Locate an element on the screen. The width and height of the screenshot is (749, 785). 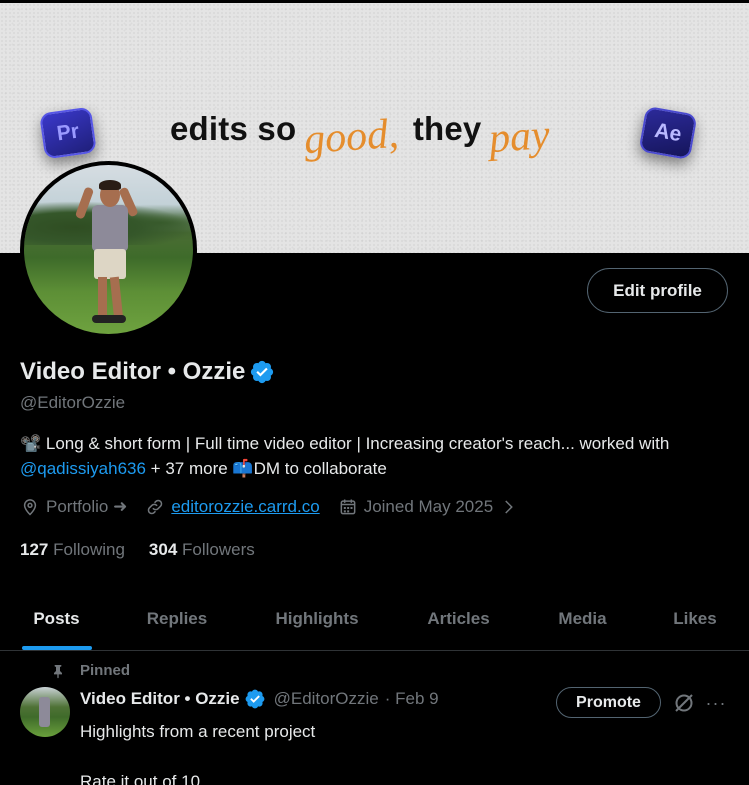
pinned-indicator: Pinned is located at coordinates (90, 670).